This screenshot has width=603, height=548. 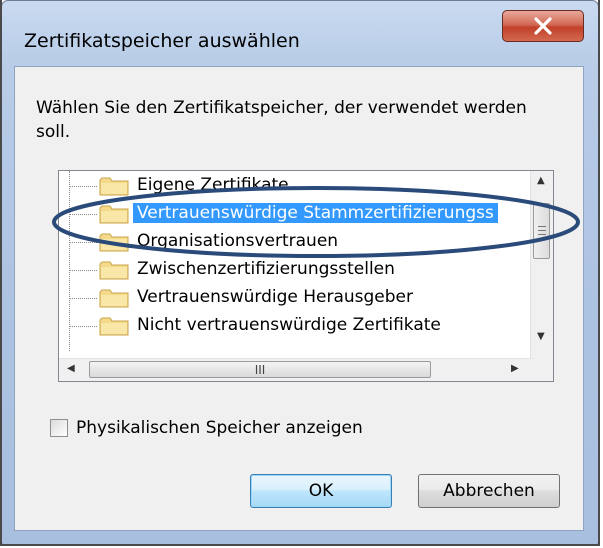 I want to click on show-physical-store-label: Physikalischen Speicher anzeigen, so click(x=219, y=428).